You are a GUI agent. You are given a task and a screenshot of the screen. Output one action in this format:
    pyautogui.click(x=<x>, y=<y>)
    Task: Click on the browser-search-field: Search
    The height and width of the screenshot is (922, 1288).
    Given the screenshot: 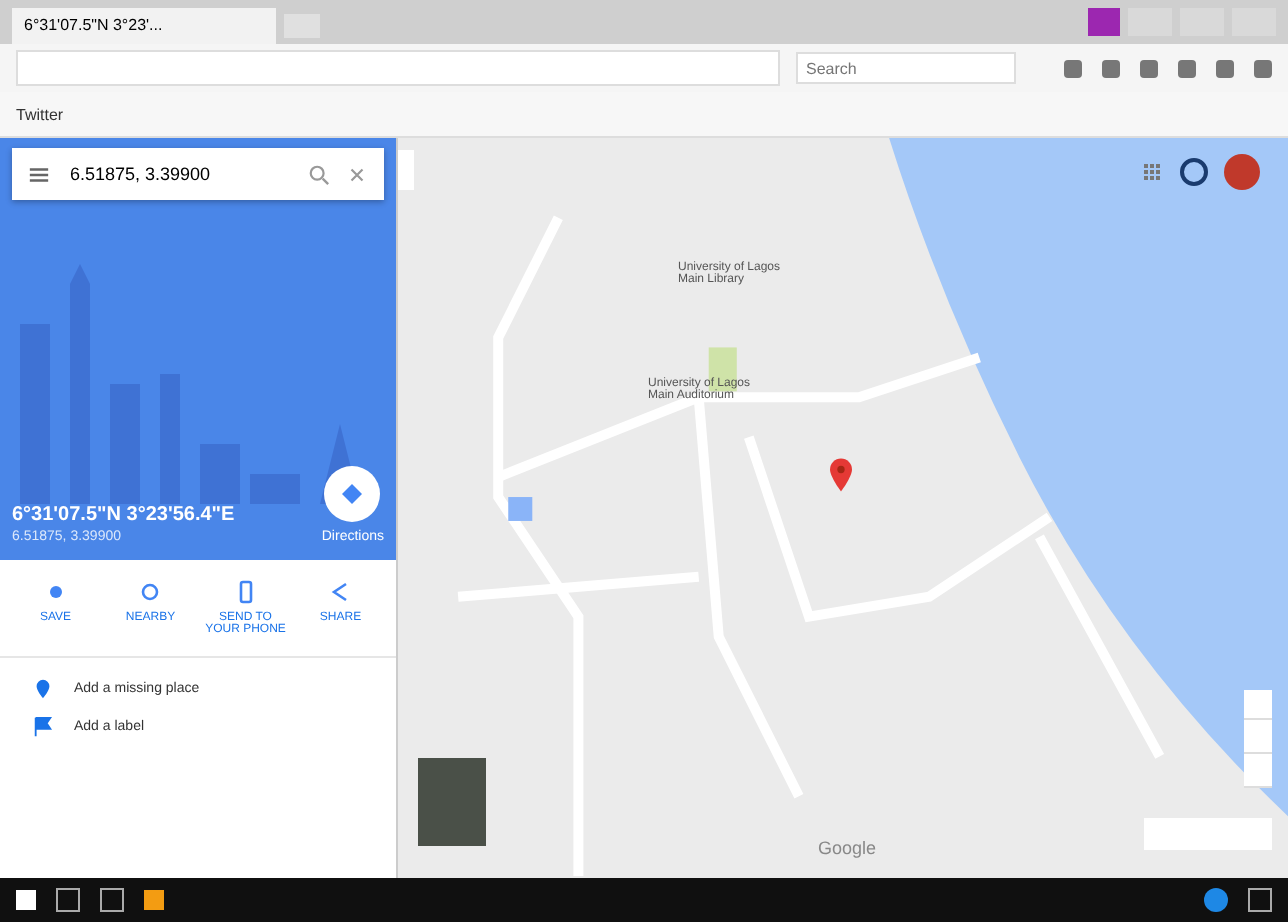 What is the action you would take?
    pyautogui.click(x=906, y=68)
    